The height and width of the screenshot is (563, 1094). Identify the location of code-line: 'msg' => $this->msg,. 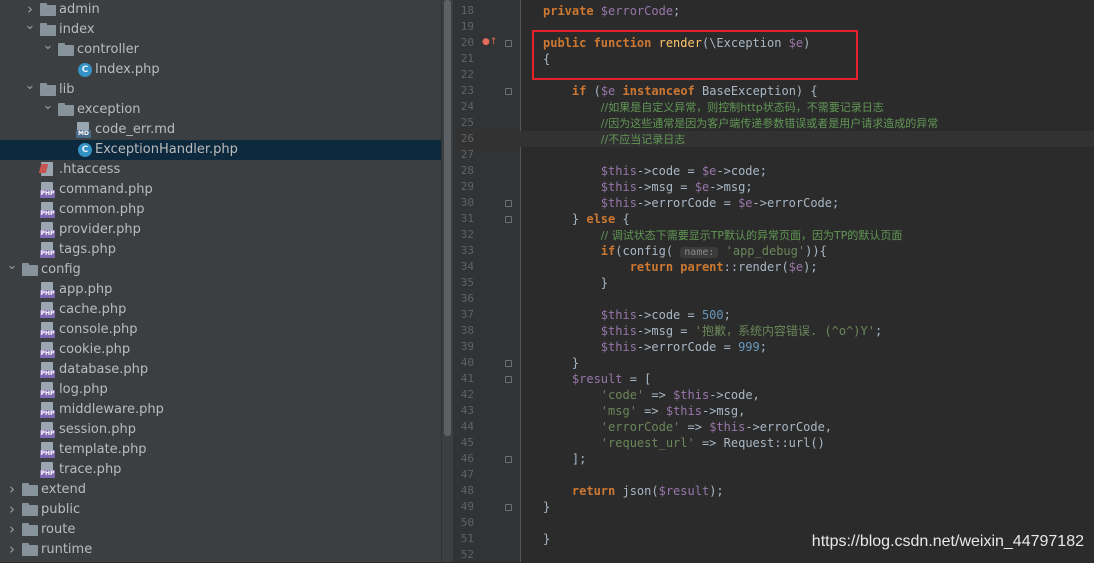
(644, 411).